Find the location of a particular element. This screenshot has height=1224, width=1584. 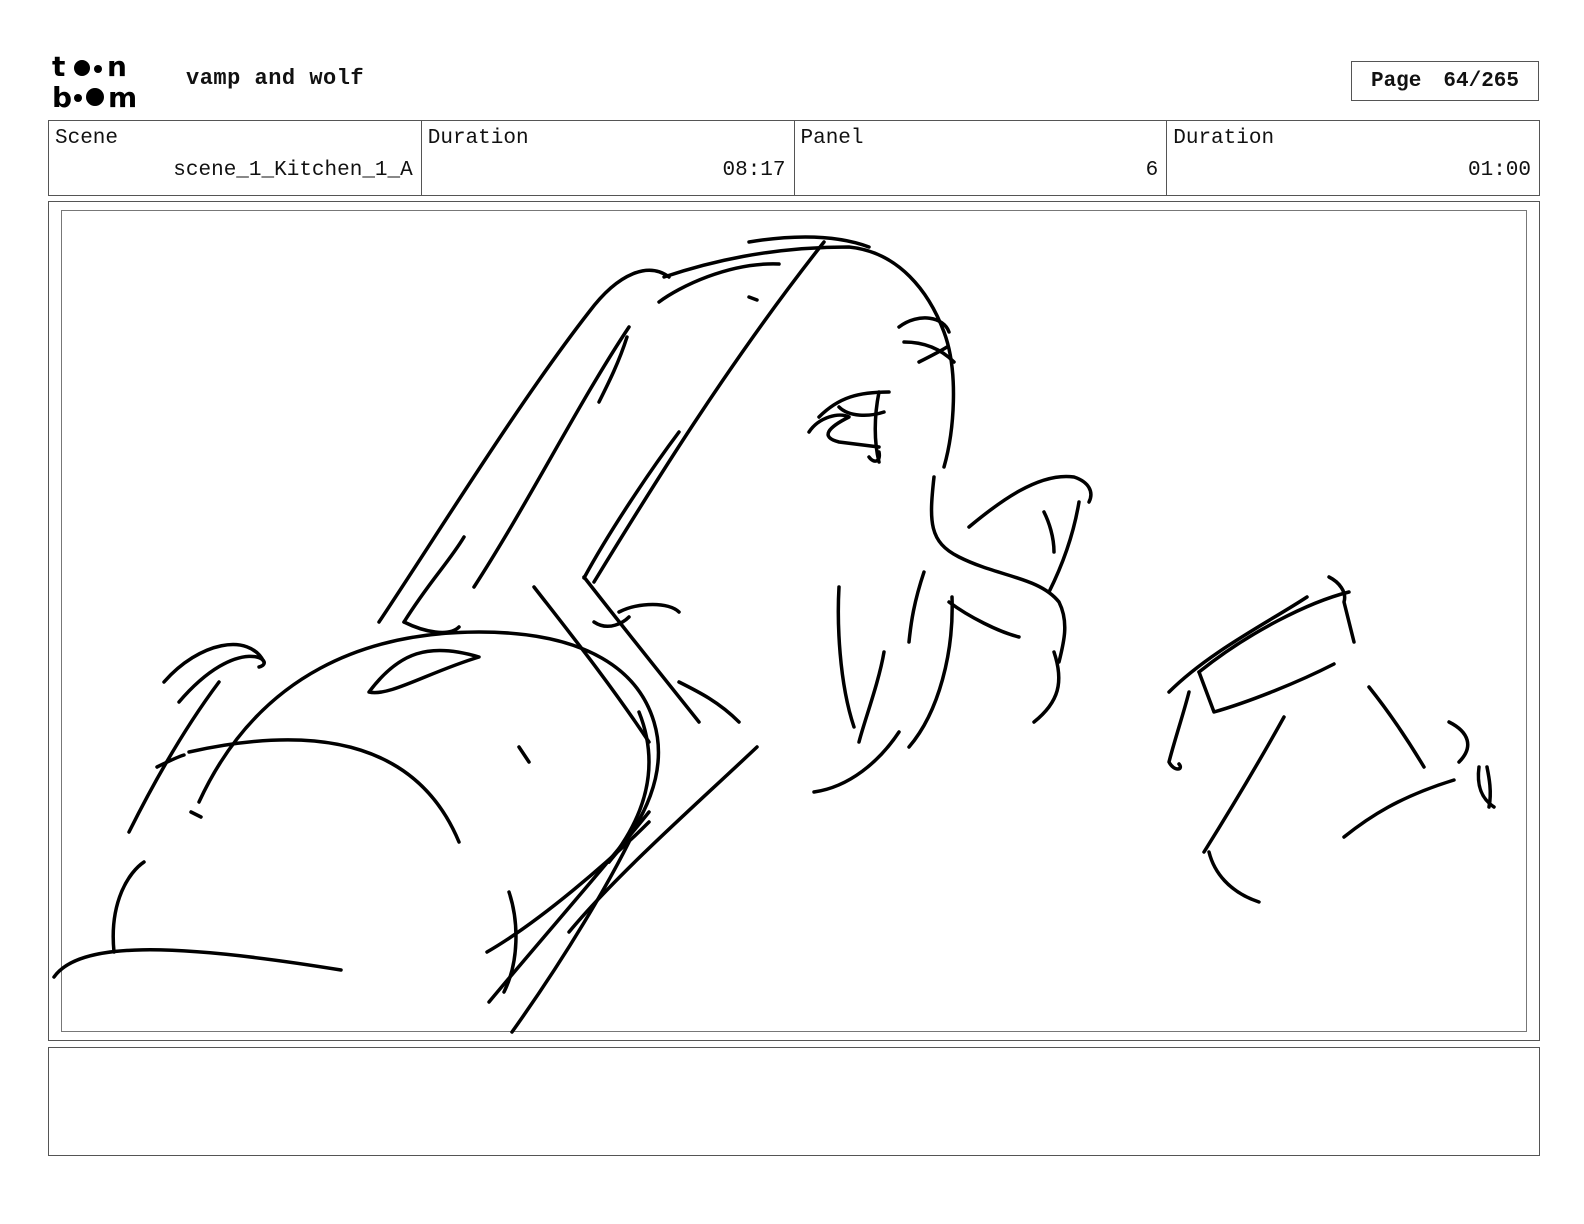

svg-text: t is located at coordinates (58, 67).